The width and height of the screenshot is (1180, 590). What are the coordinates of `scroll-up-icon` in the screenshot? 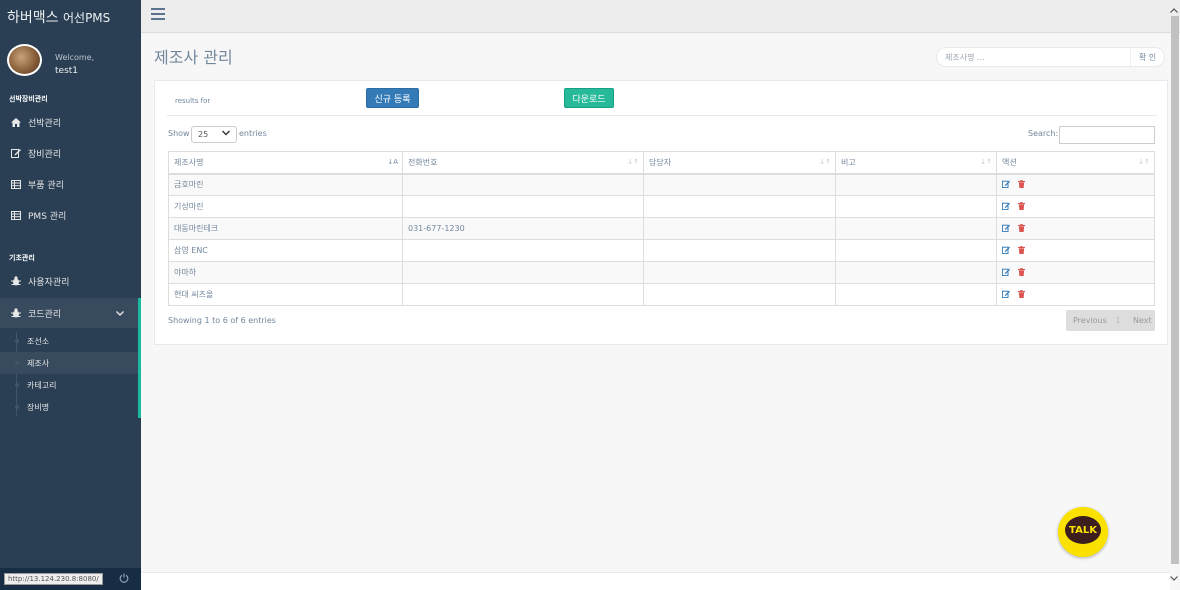 It's located at (1174, 11).